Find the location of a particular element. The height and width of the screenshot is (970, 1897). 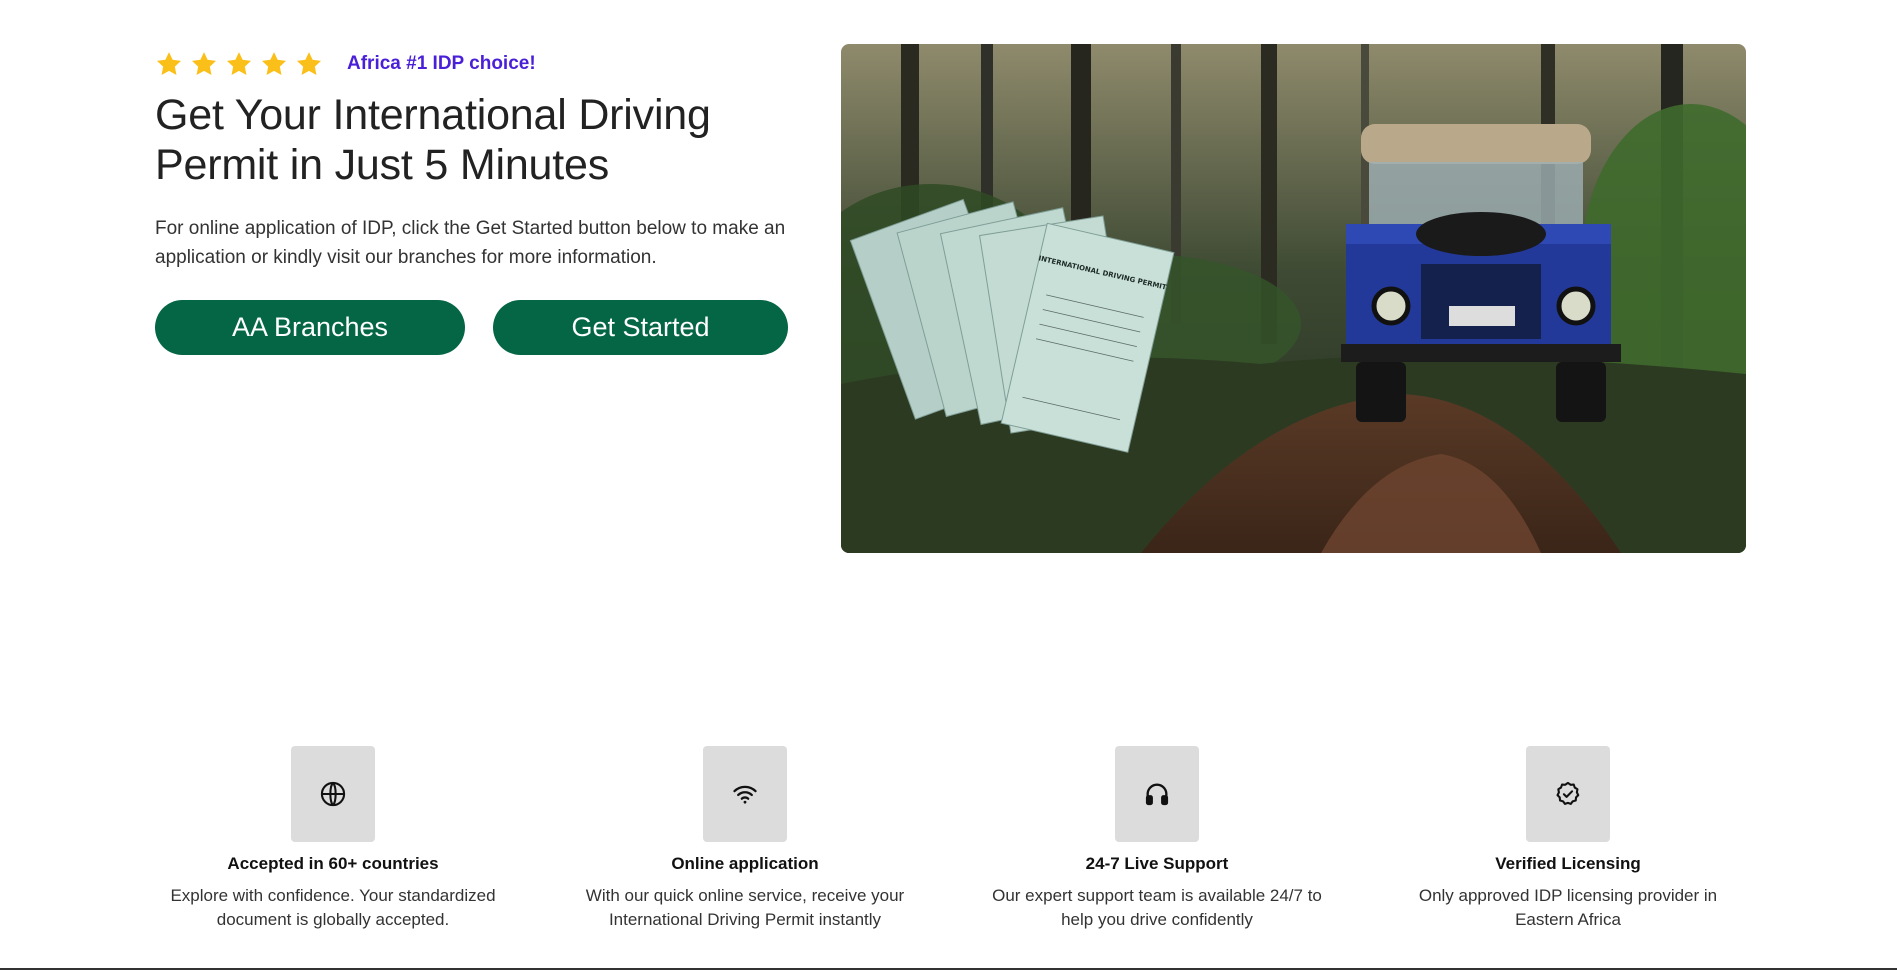

verified-badge-icon is located at coordinates (1568, 794).